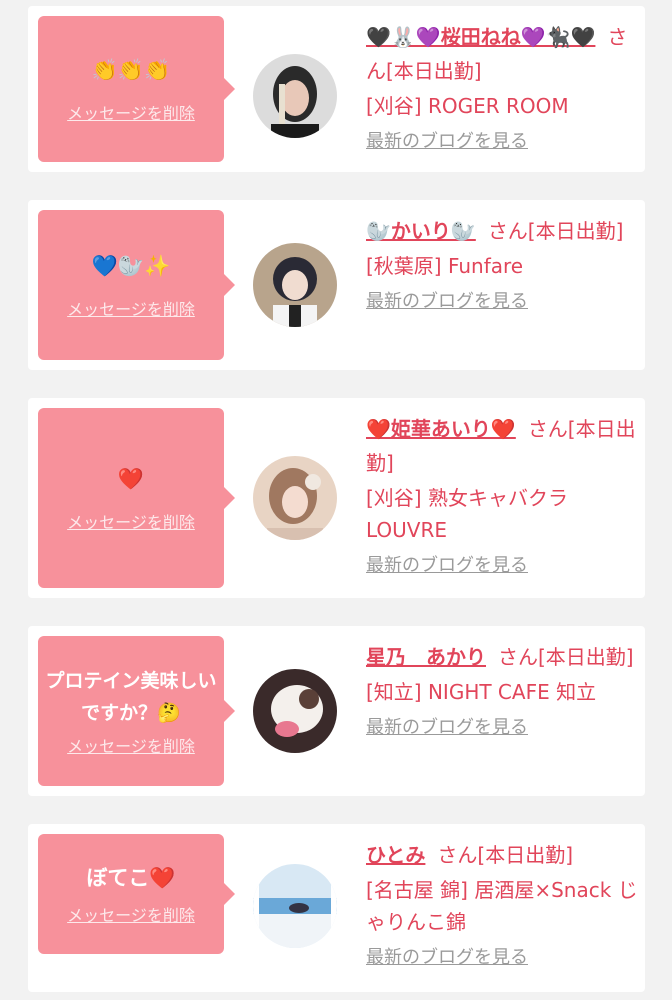 Image resolution: width=672 pixels, height=1000 pixels. I want to click on shop-text: [知立] NIGHT CAFE 知立, so click(481, 692).